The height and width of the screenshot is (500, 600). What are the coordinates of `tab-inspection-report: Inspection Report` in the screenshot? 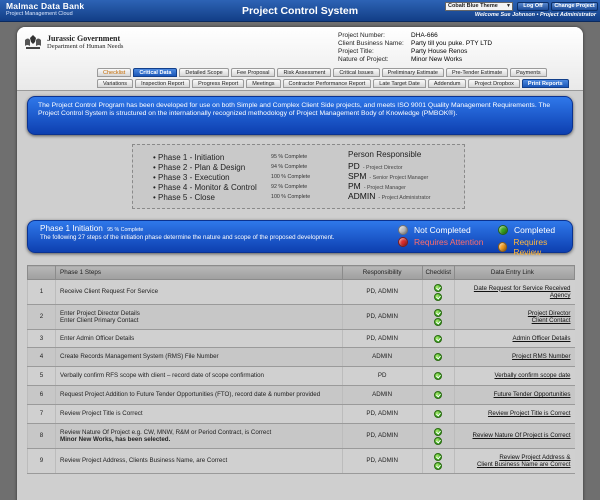 It's located at (163, 83).